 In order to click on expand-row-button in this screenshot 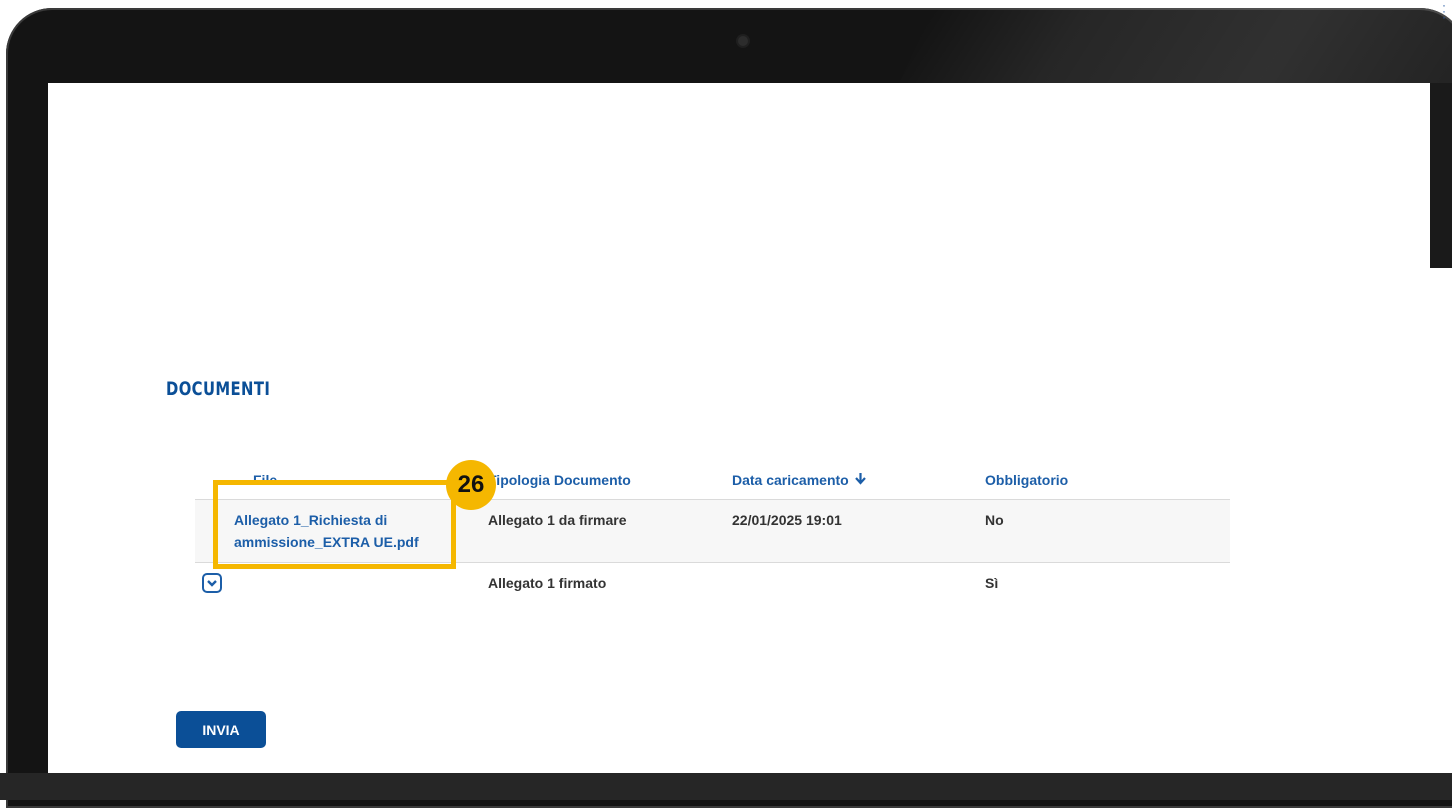, I will do `click(212, 583)`.